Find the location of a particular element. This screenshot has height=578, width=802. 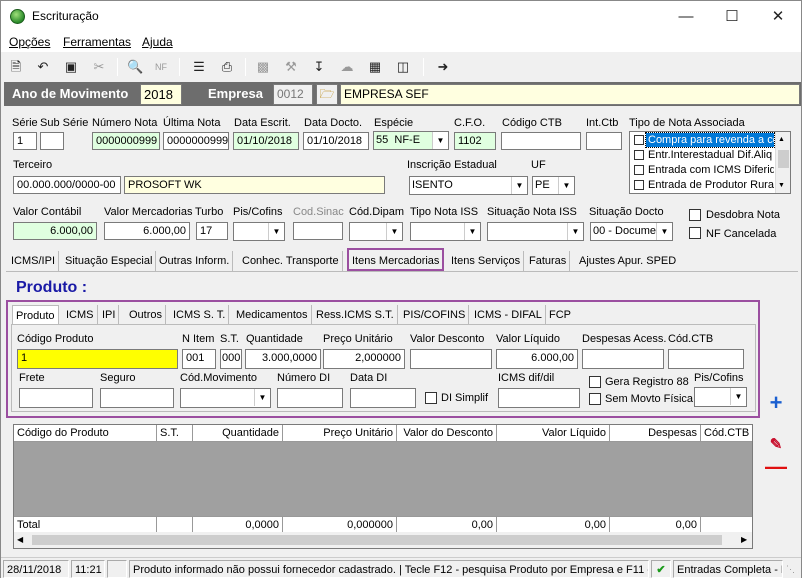

tab-faturas: Faturas is located at coordinates (548, 261).